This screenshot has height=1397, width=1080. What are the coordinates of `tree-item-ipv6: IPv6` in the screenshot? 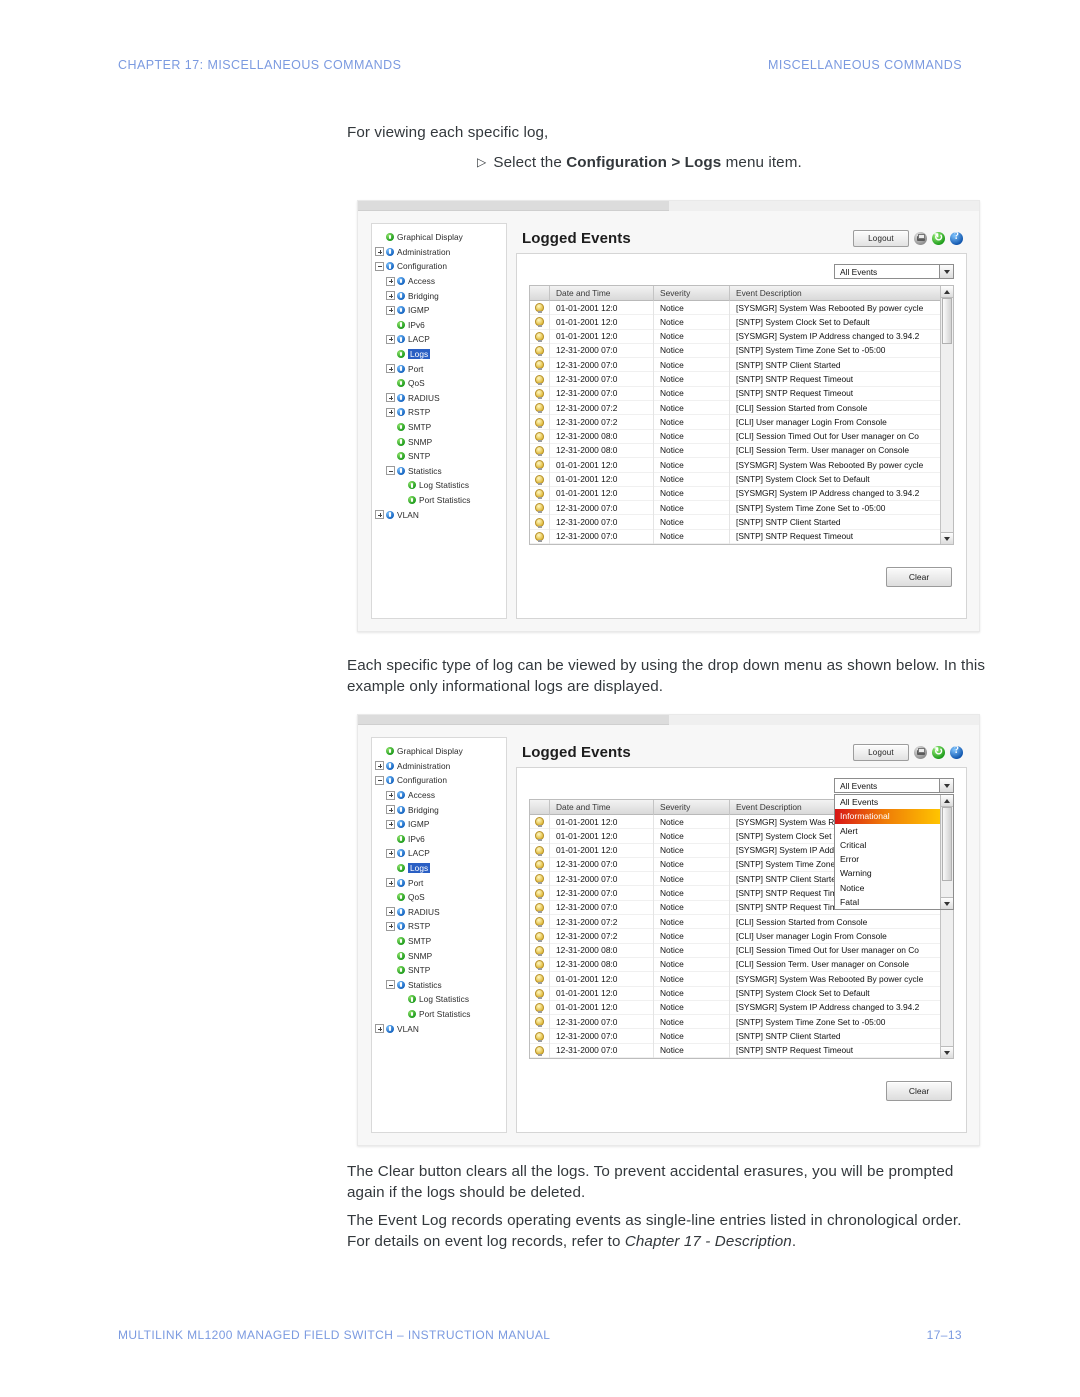 It's located at (438, 839).